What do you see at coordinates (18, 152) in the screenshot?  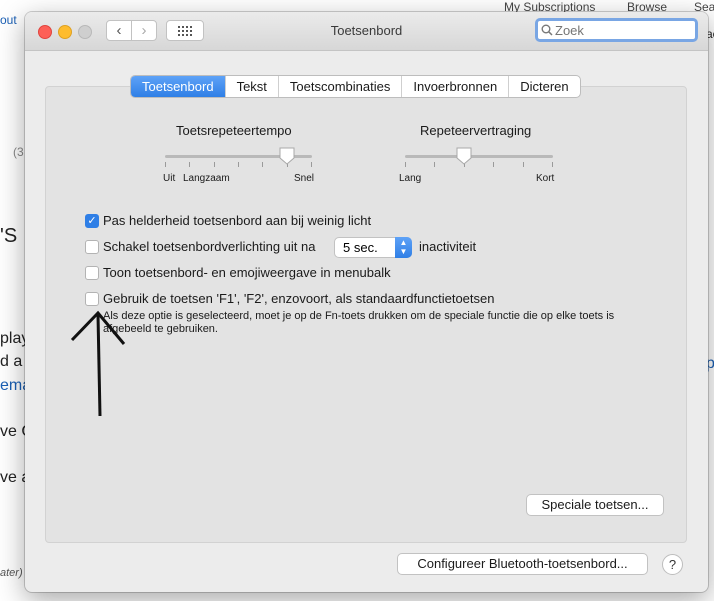 I see `bg-fragment: (3` at bounding box center [18, 152].